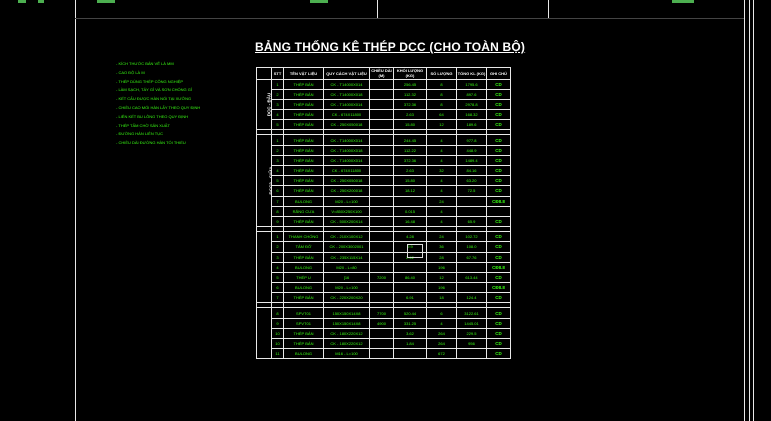 The width and height of the screenshot is (771, 421). Describe the element at coordinates (390, 47) in the screenshot. I see `drawing-title: BẢNG THỐNG KÊ THÉP DCC (CHO TOÀN BỘ)` at that location.